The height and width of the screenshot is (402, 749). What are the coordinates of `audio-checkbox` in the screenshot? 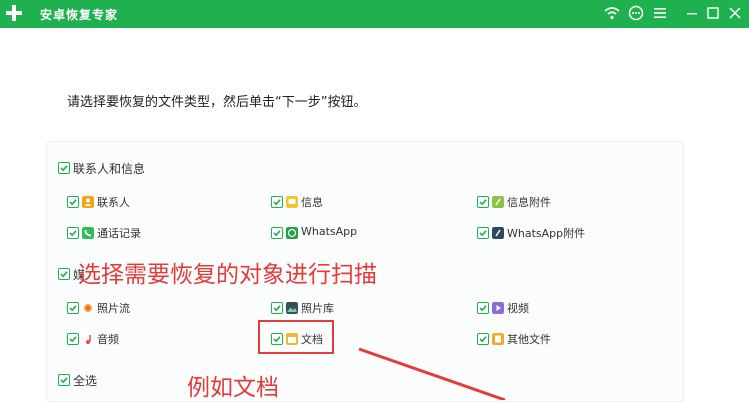 It's located at (73, 339).